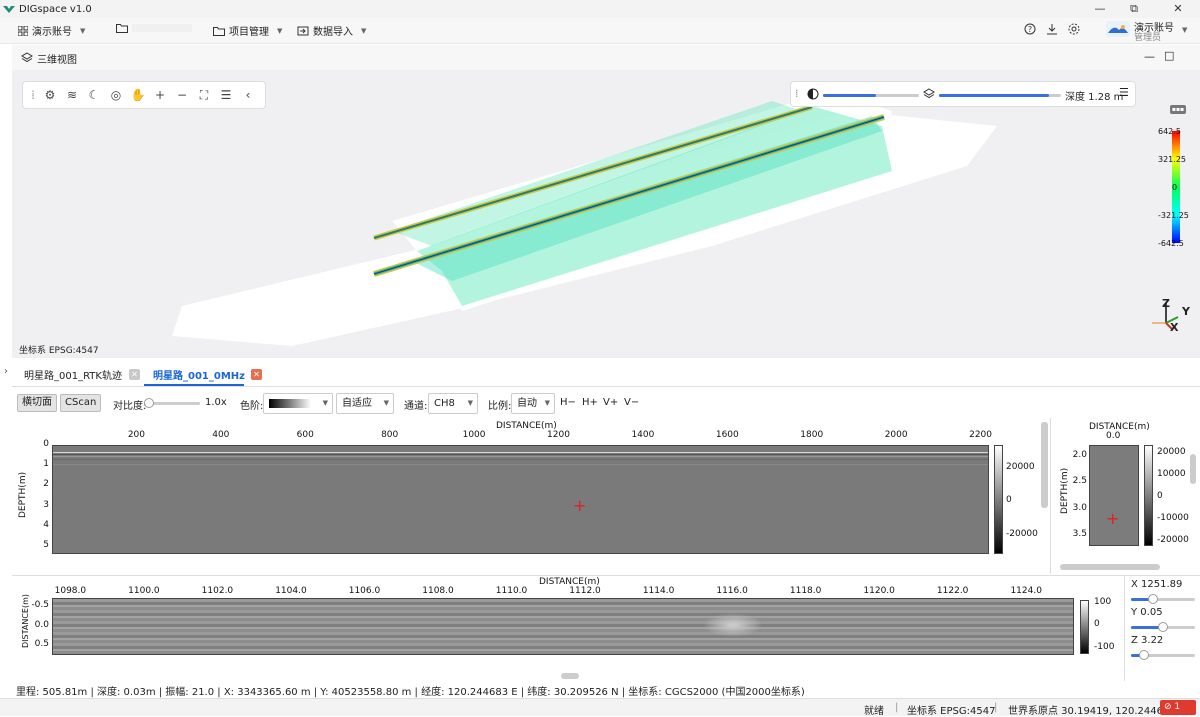 The image size is (1200, 717). I want to click on account-menu-label: 演示账号, so click(52, 32).